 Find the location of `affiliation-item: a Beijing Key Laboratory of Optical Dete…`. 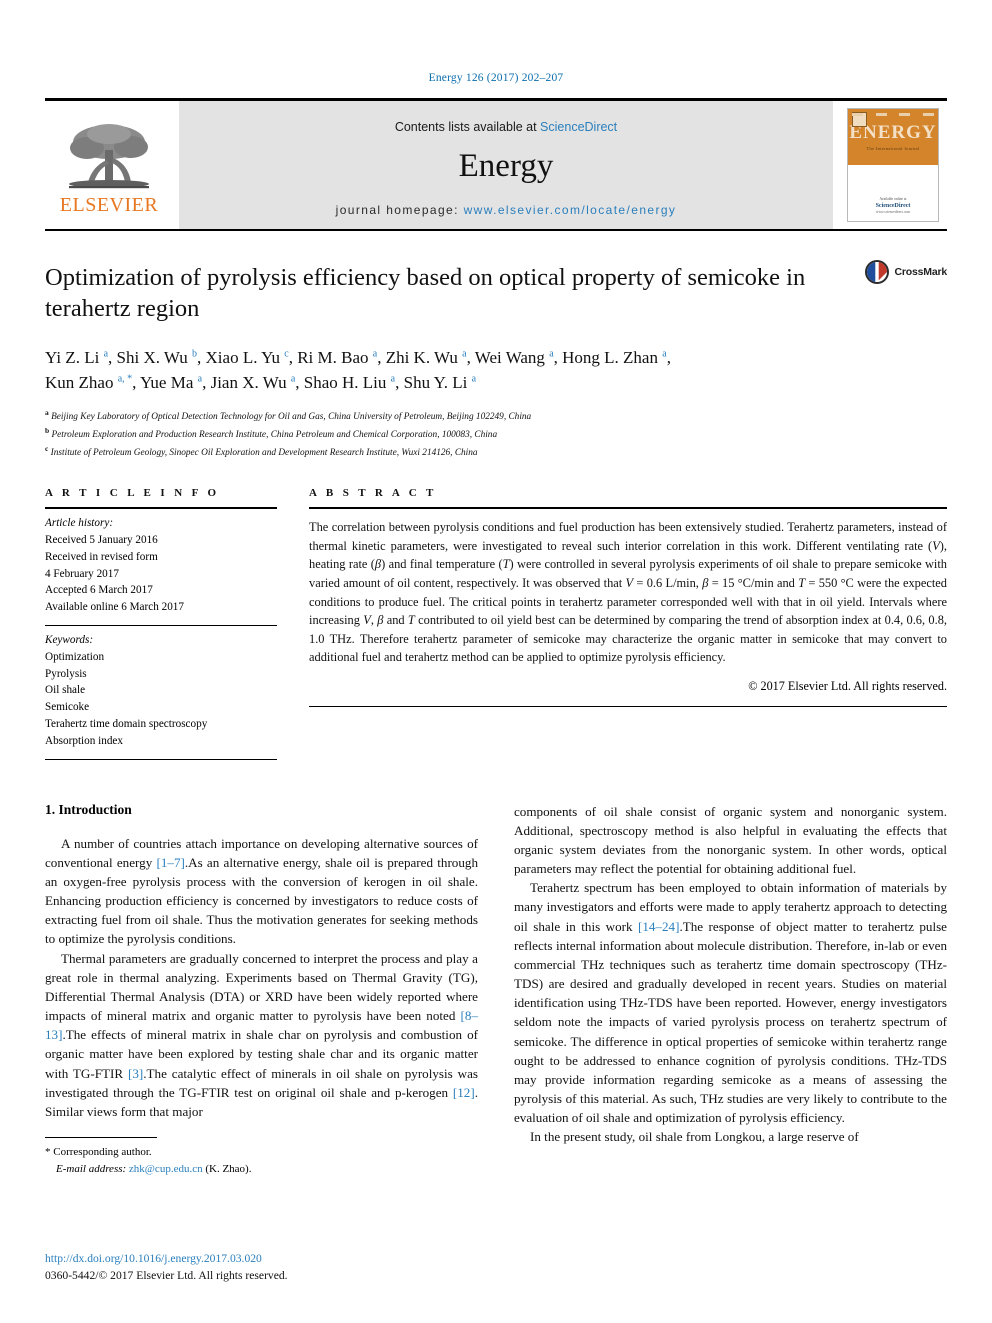

affiliation-item: a Beijing Key Laboratory of Optical Dete… is located at coordinates (496, 416).